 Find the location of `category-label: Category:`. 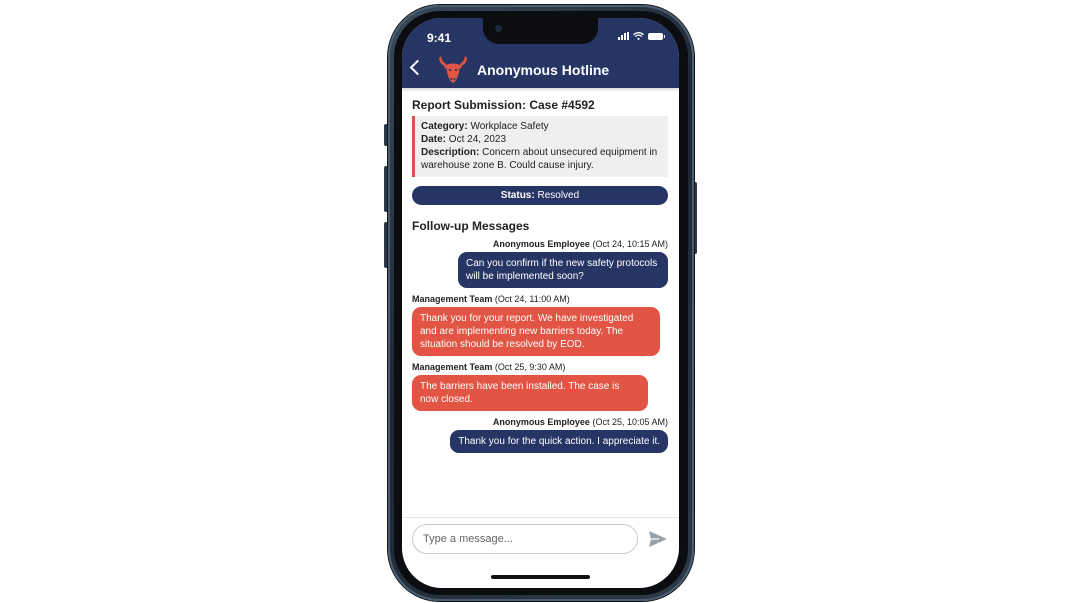

category-label: Category: is located at coordinates (444, 126).